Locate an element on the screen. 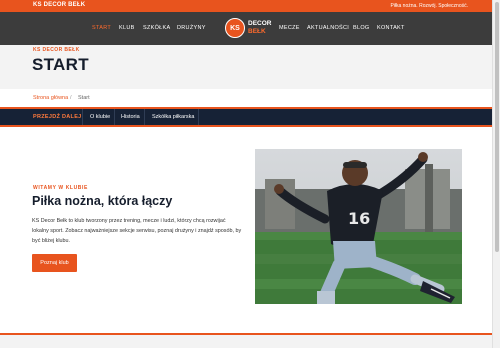 This screenshot has width=500, height=348. poznaj-klub-button: Poznaj klub is located at coordinates (54, 263).